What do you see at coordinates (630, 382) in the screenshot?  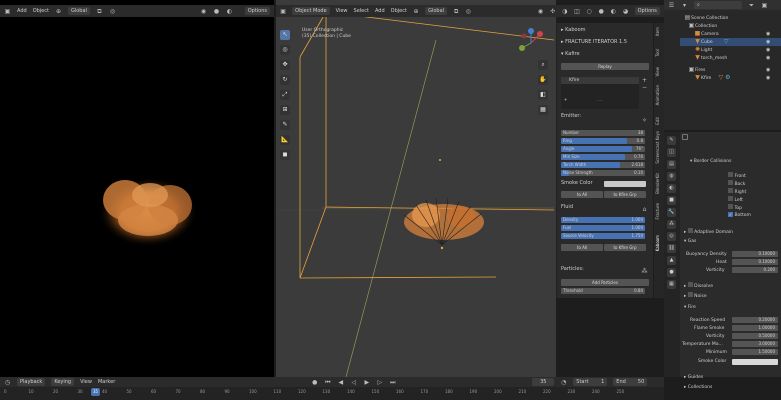 I see `end-frame-field: End 50` at bounding box center [630, 382].